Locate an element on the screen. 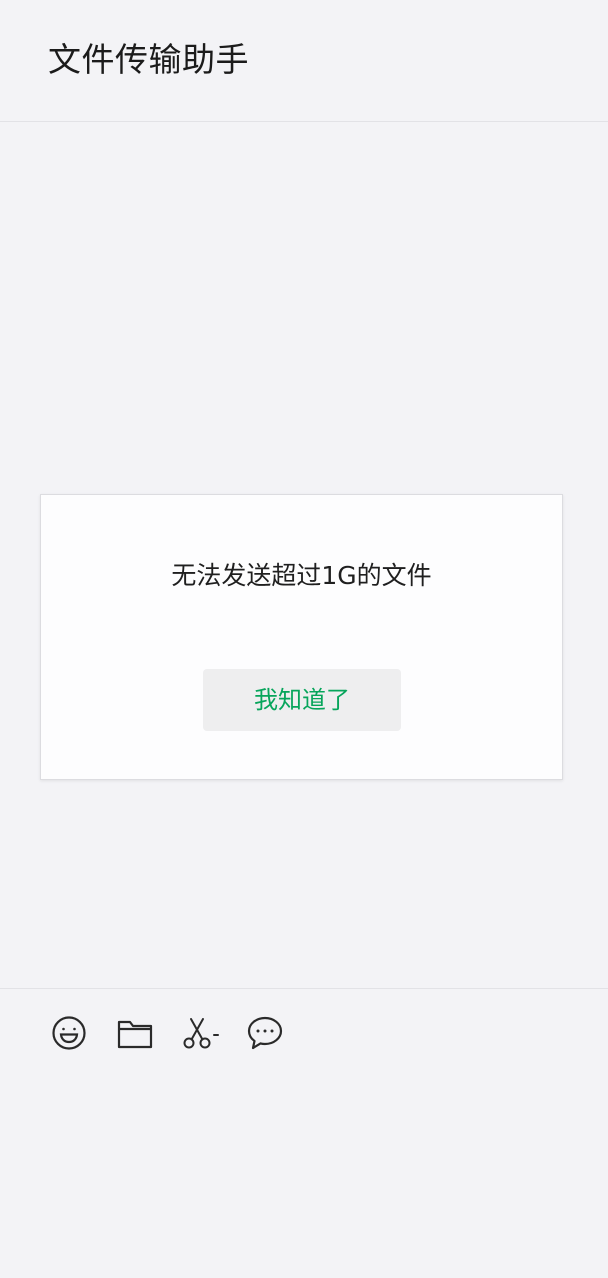  folder-icon is located at coordinates (135, 1033).